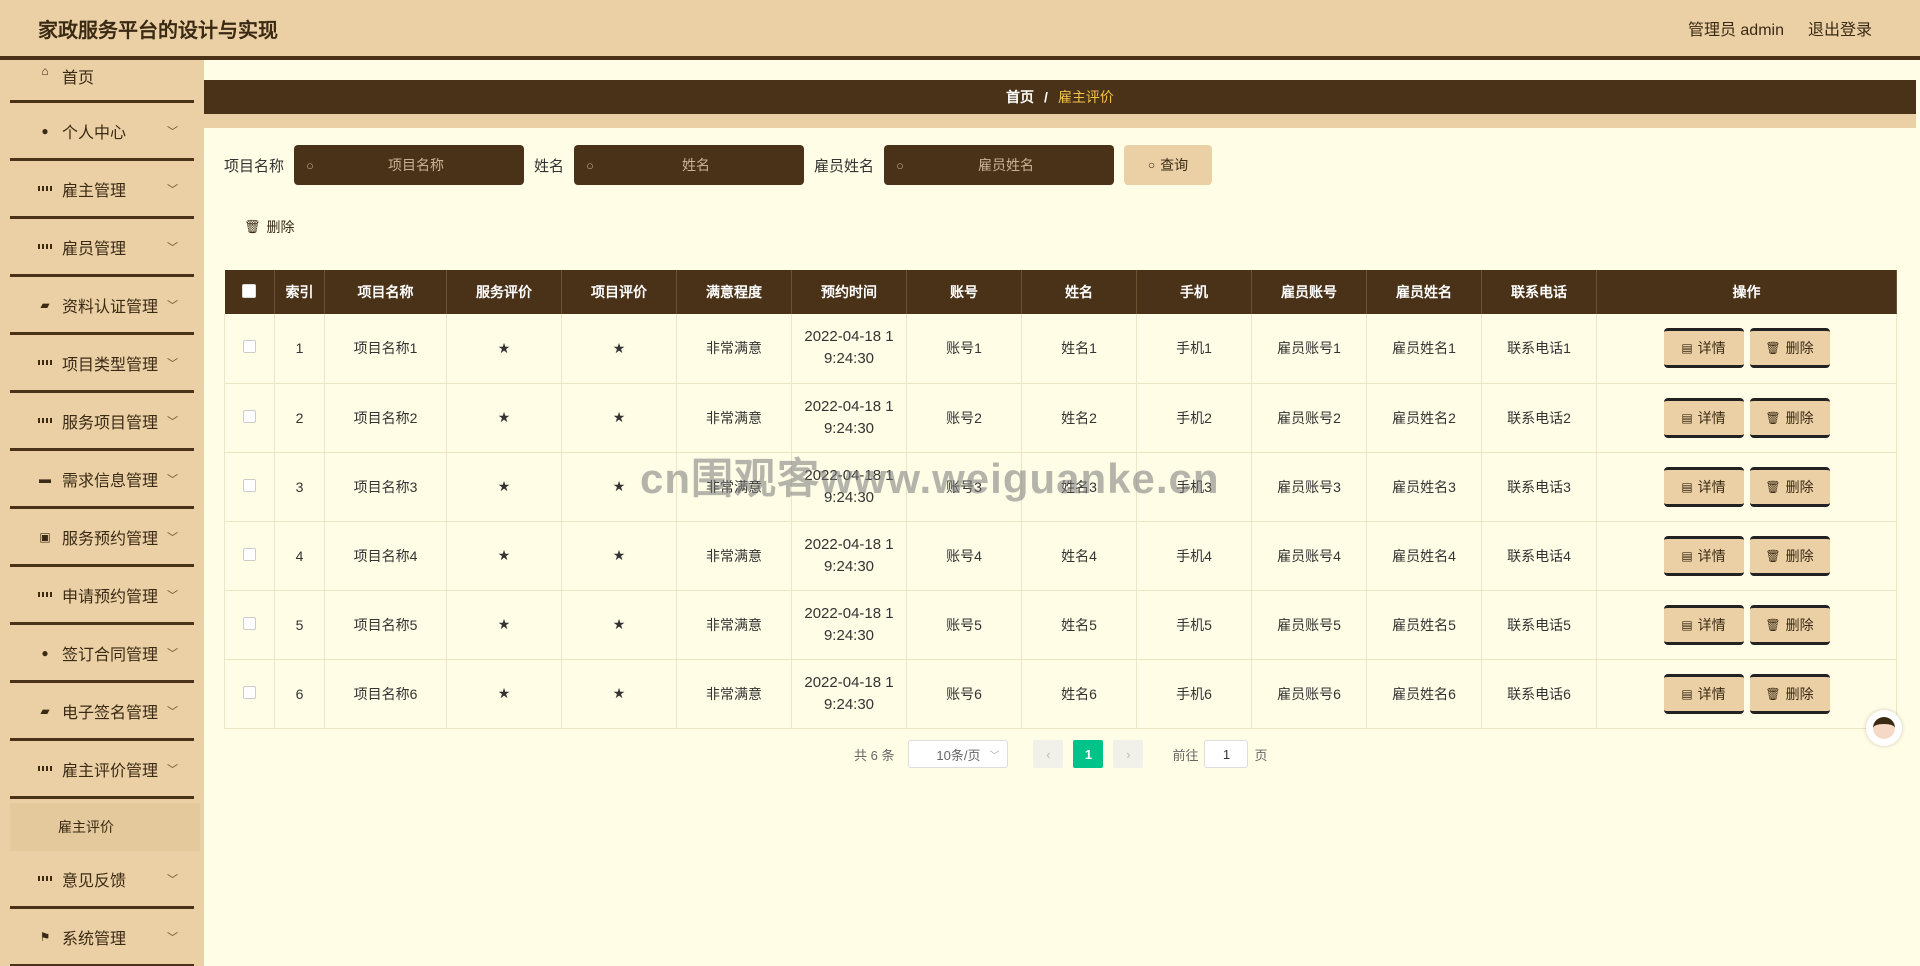  I want to click on cell-index: 6, so click(299, 693).